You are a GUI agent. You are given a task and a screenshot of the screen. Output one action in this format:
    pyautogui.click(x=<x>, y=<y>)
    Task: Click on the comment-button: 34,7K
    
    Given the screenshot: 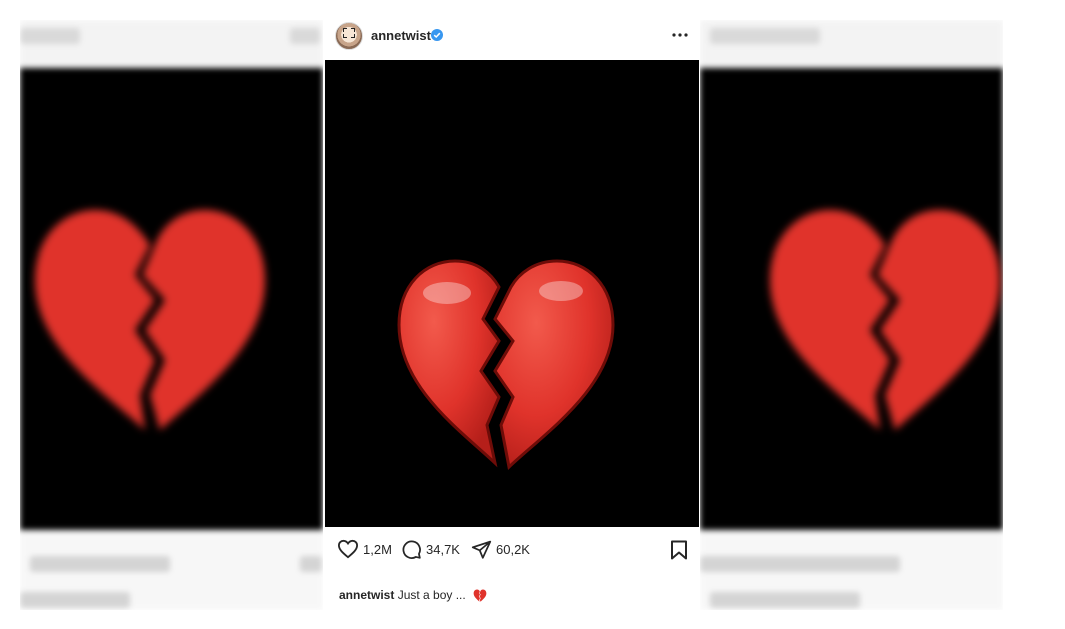 What is the action you would take?
    pyautogui.click(x=430, y=549)
    